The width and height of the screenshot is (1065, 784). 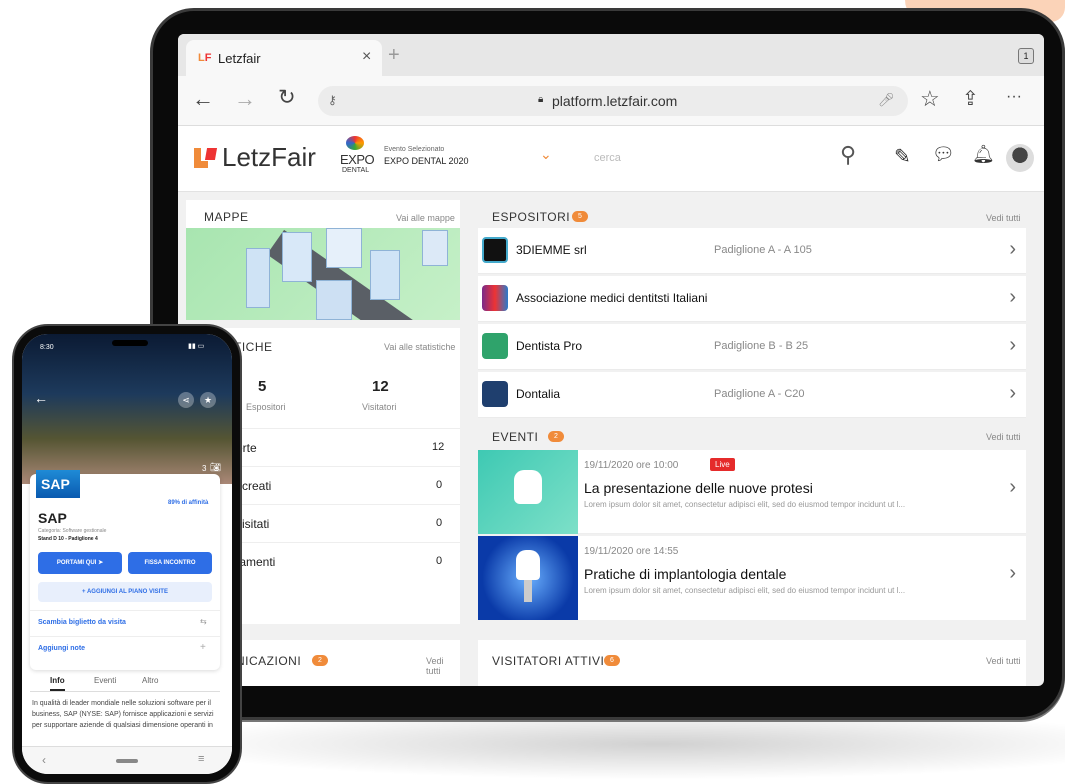 What do you see at coordinates (269, 157) in the screenshot?
I see `brand-name: LetzFair` at bounding box center [269, 157].